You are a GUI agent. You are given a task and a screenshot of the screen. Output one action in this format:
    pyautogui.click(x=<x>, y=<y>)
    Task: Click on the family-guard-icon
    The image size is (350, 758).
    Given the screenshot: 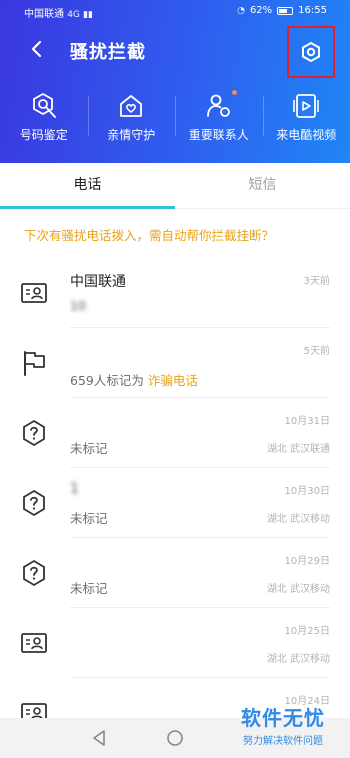 What is the action you would take?
    pyautogui.click(x=131, y=106)
    